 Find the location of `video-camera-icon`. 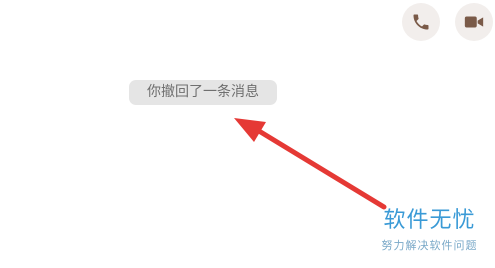

video-camera-icon is located at coordinates (474, 22).